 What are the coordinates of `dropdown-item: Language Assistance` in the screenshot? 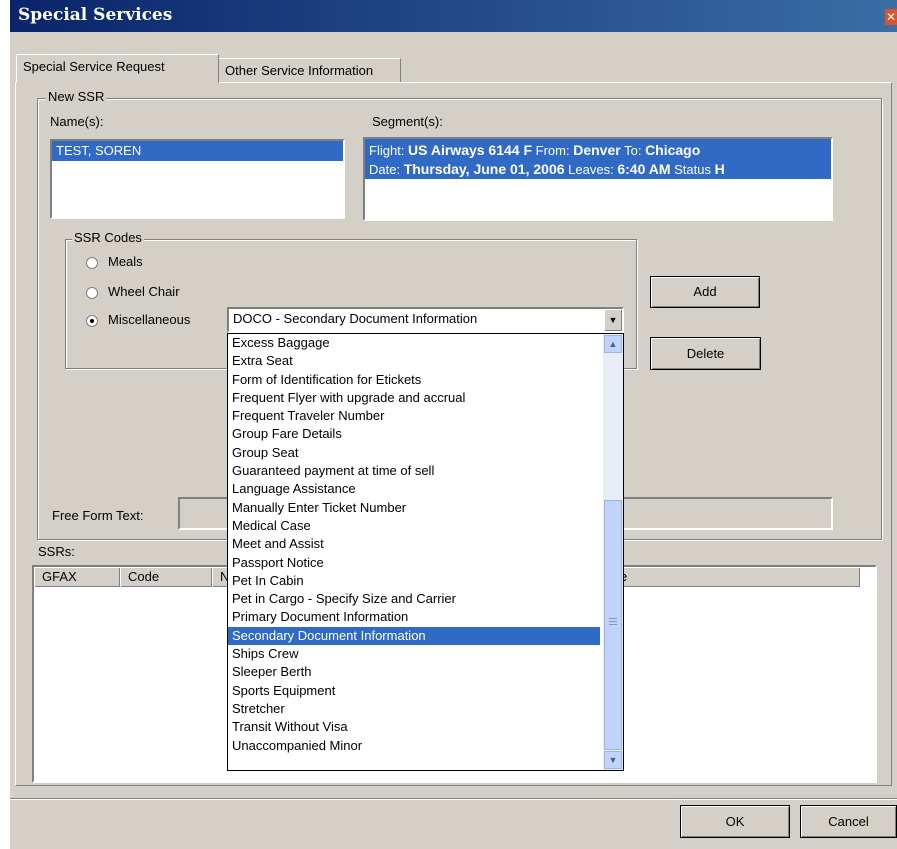 It's located at (414, 489).